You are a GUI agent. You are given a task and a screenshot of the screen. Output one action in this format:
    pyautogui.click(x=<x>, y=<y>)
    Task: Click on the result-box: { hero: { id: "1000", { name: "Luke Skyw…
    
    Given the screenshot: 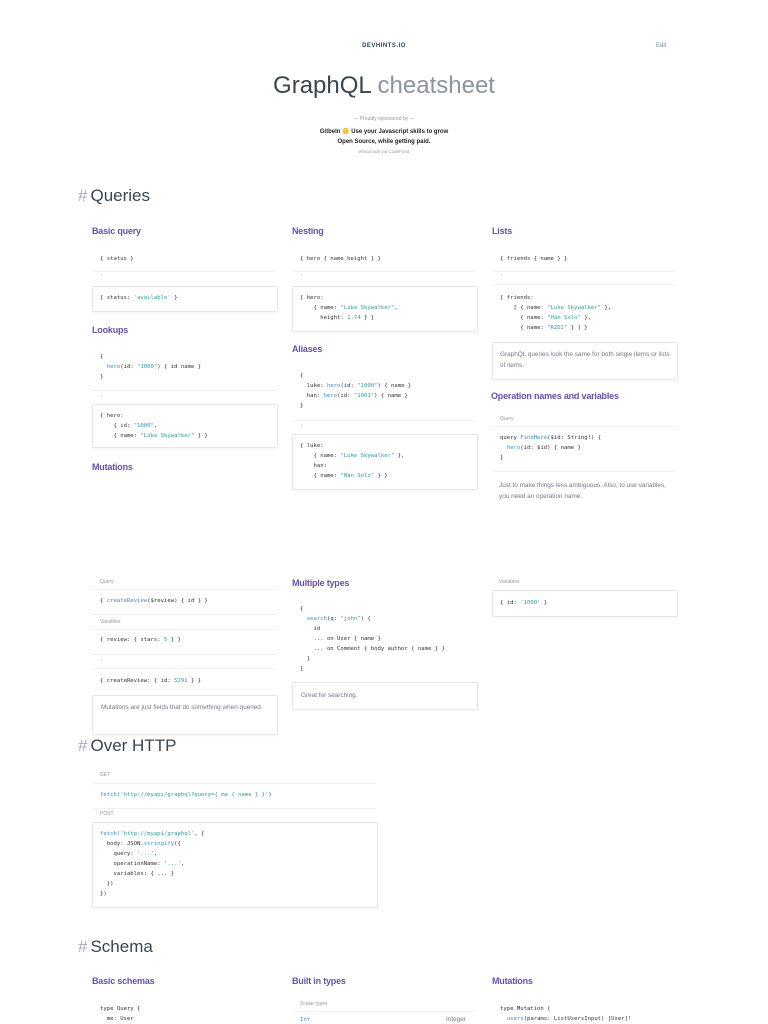 What is the action you would take?
    pyautogui.click(x=185, y=426)
    